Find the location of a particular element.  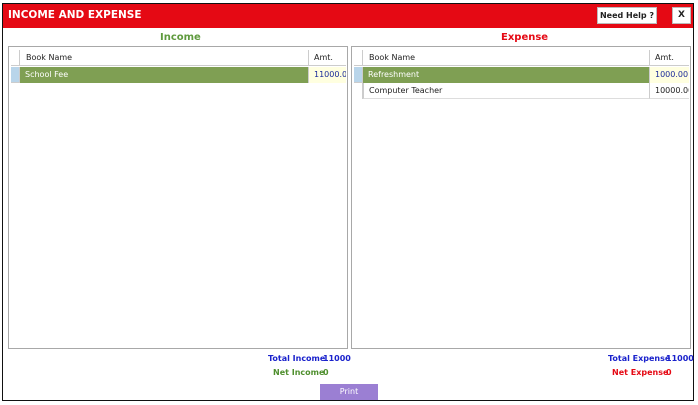

table-row: Refreshment 1000.00 is located at coordinates (521, 75).